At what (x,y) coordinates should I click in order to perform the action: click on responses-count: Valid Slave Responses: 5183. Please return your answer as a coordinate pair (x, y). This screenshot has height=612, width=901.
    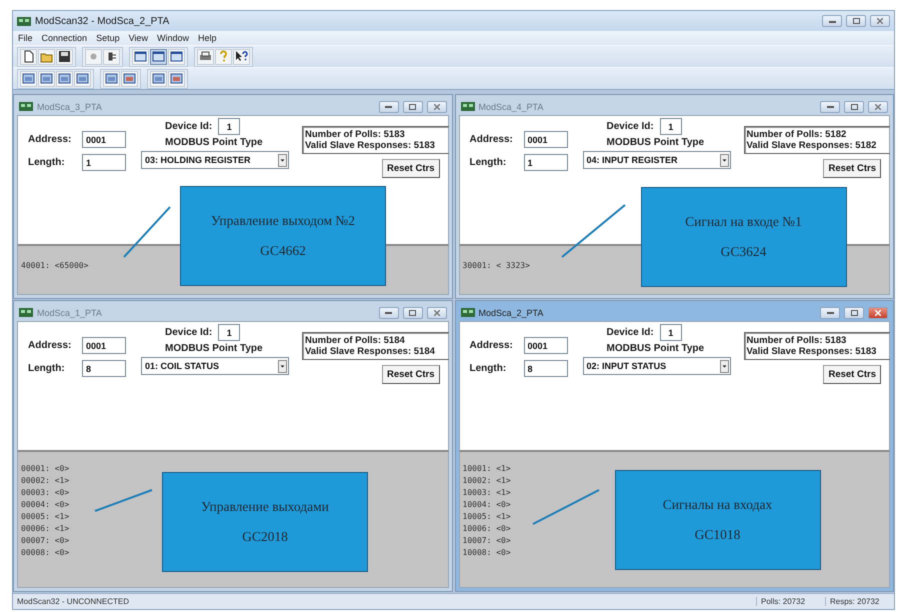
    Looking at the image, I should click on (370, 145).